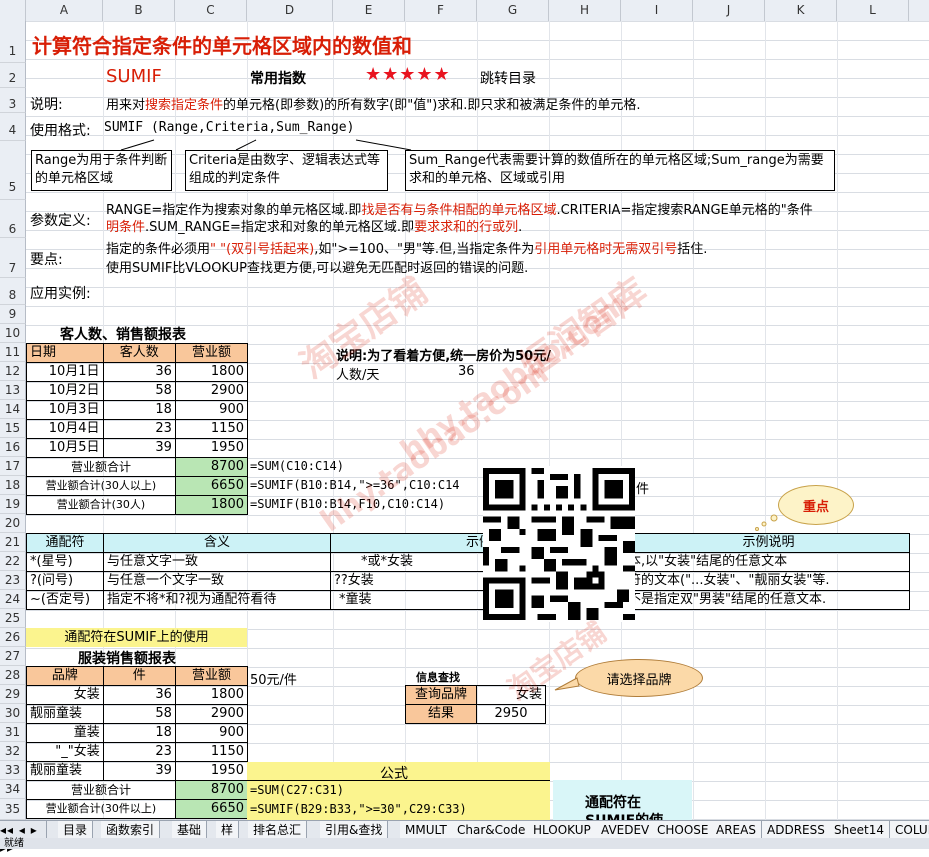 This screenshot has width=929, height=857. Describe the element at coordinates (211, 391) in the screenshot. I see `table1-cell: 2900` at that location.